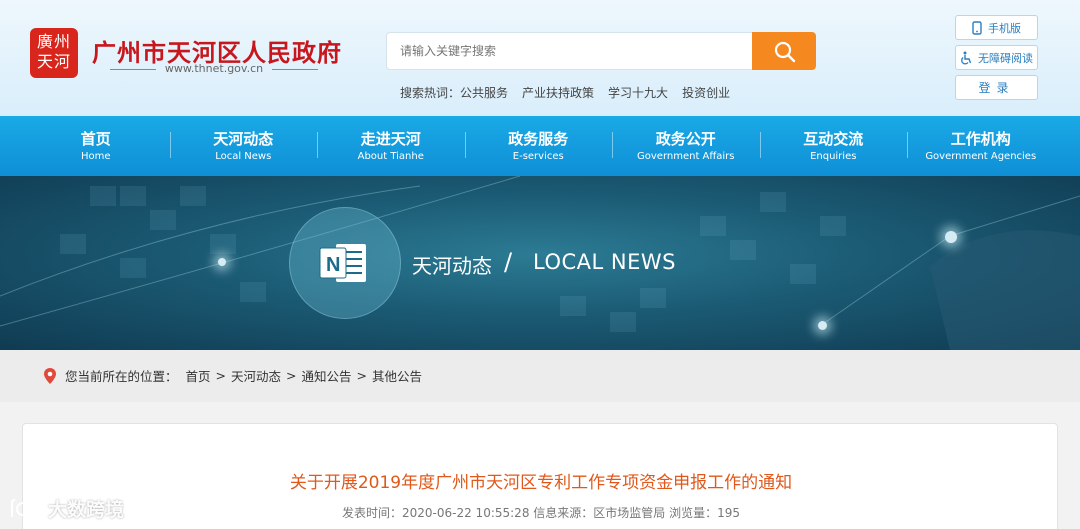  Describe the element at coordinates (390, 156) in the screenshot. I see `nav-label-en: About Tianhe` at that location.